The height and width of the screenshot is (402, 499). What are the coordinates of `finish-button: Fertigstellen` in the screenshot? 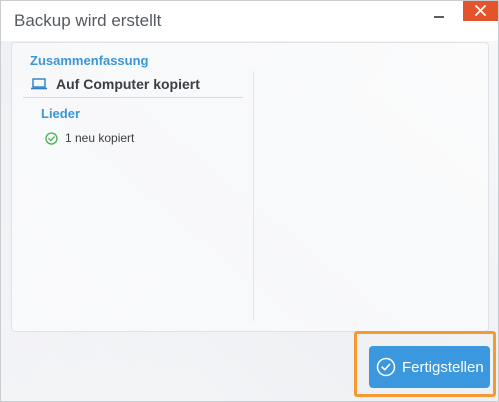 It's located at (429, 367).